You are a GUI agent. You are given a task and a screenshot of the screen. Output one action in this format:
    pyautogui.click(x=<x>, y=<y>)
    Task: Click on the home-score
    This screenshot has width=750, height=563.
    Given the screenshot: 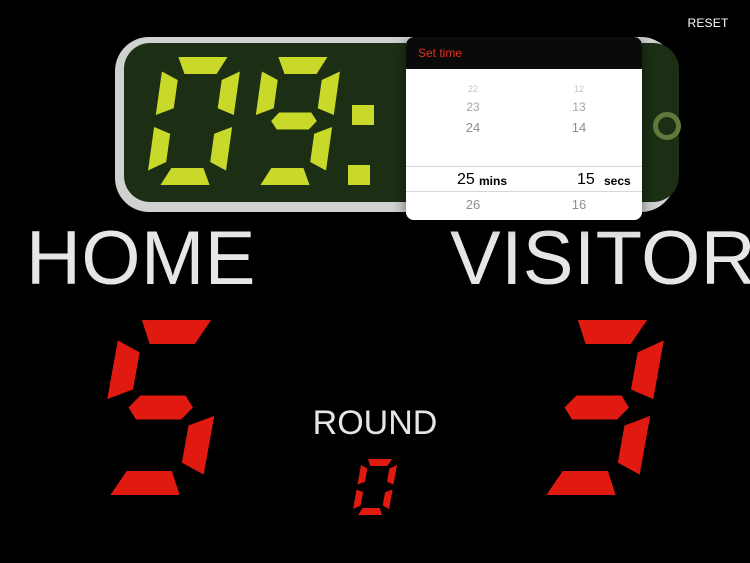 What is the action you would take?
    pyautogui.click(x=155, y=407)
    